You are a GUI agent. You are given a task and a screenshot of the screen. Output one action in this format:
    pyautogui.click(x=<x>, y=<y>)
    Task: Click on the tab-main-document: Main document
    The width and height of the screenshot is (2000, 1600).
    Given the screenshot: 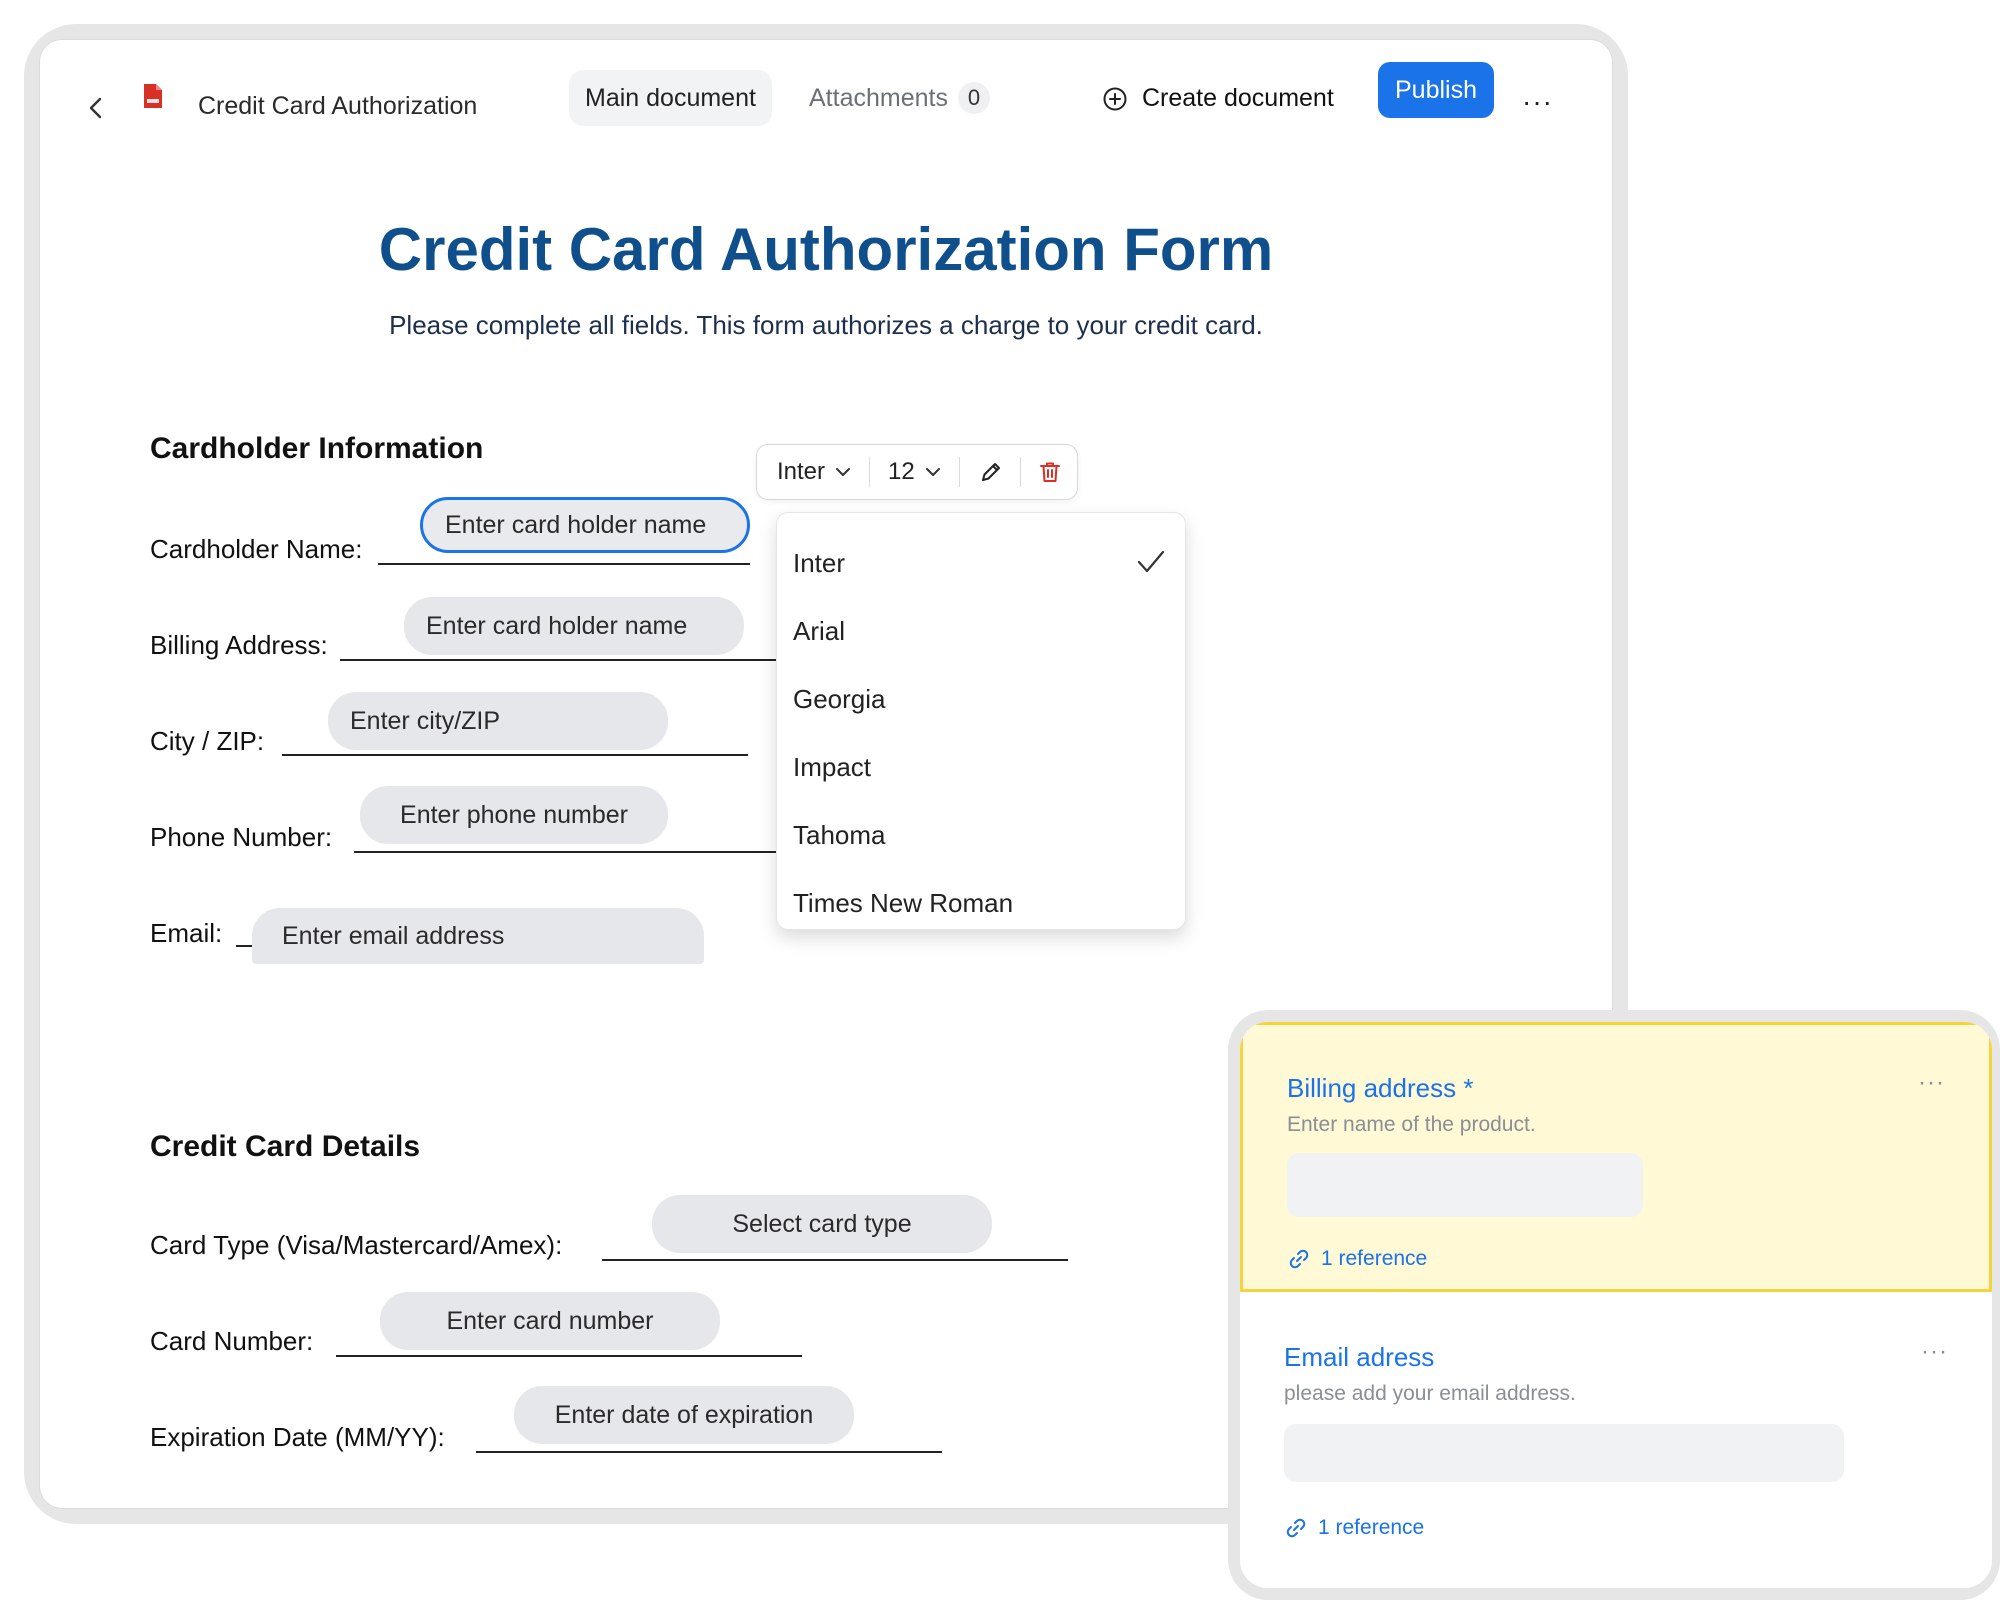 What is the action you would take?
    pyautogui.click(x=670, y=98)
    